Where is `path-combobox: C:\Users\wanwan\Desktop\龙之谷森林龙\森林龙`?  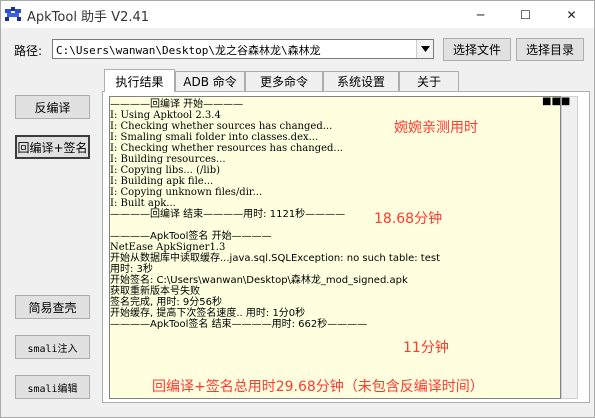
path-combobox: C:\Users\wanwan\Desktop\龙之谷森林龙\森林龙 is located at coordinates (243, 49).